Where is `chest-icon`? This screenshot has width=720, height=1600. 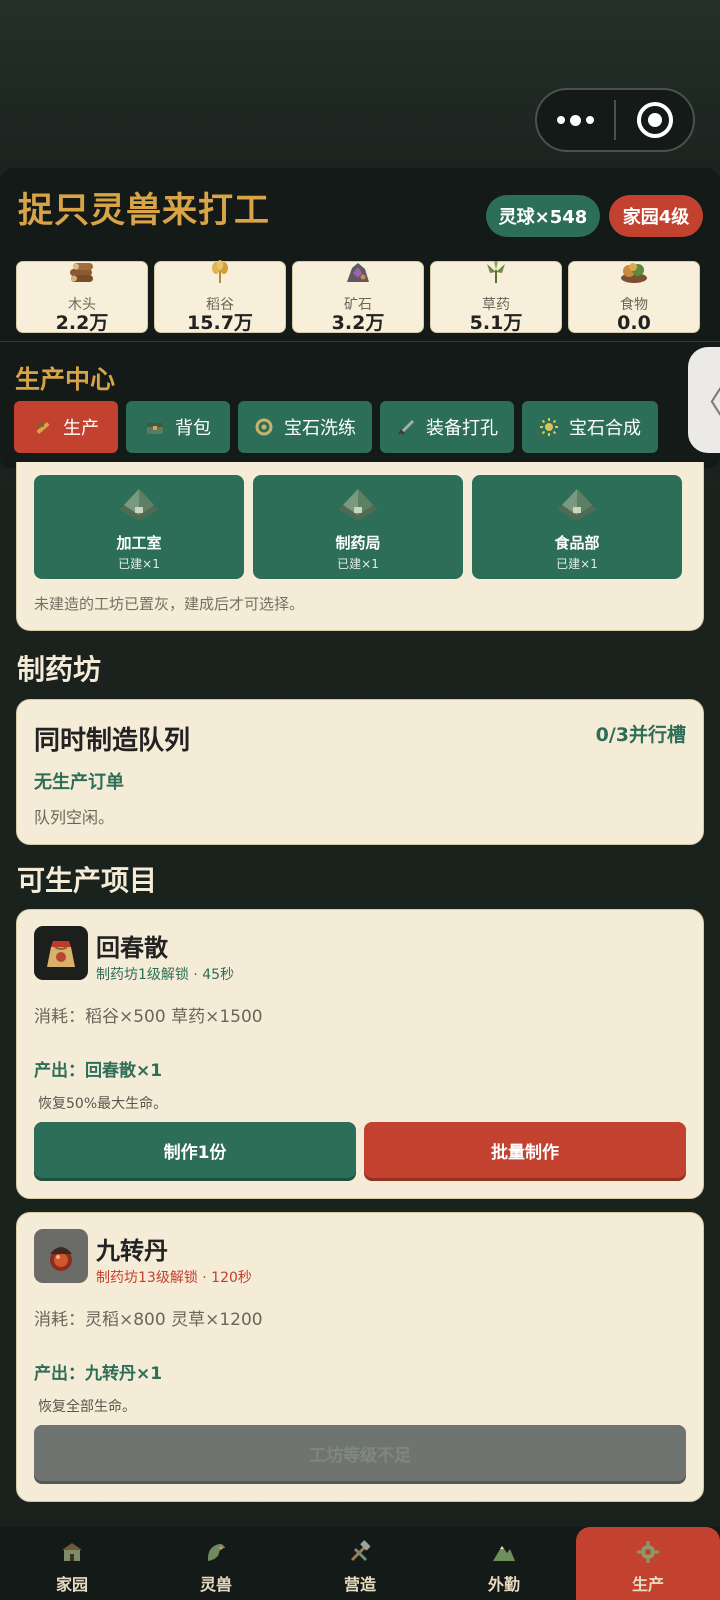 chest-icon is located at coordinates (155, 428).